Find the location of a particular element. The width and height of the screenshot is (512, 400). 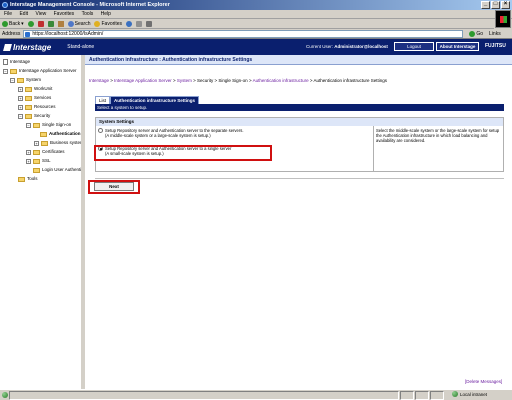

tree-item-resources: + Resources is located at coordinates (37, 107).